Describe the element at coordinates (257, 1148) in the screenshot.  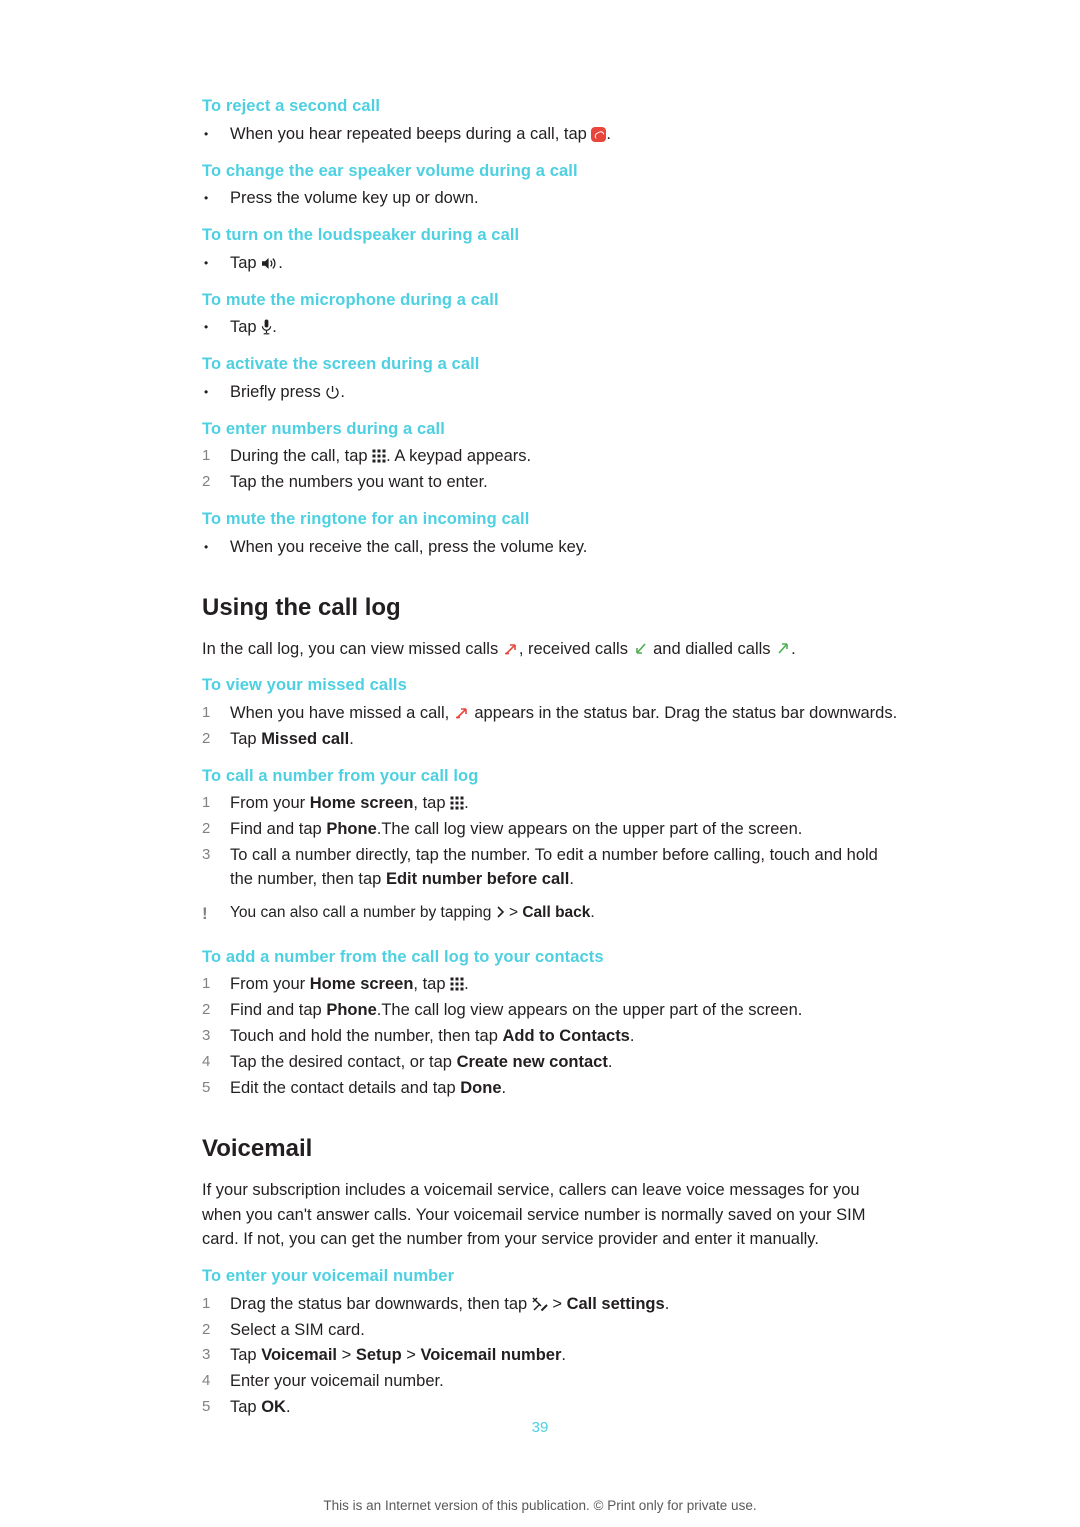
I see `section-title-voicemail: Voicemail` at that location.